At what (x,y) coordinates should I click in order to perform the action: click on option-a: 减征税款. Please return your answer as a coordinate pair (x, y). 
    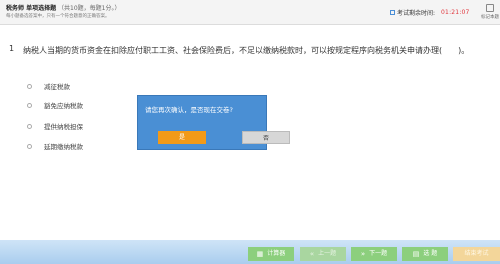
    Looking at the image, I should click on (48, 86).